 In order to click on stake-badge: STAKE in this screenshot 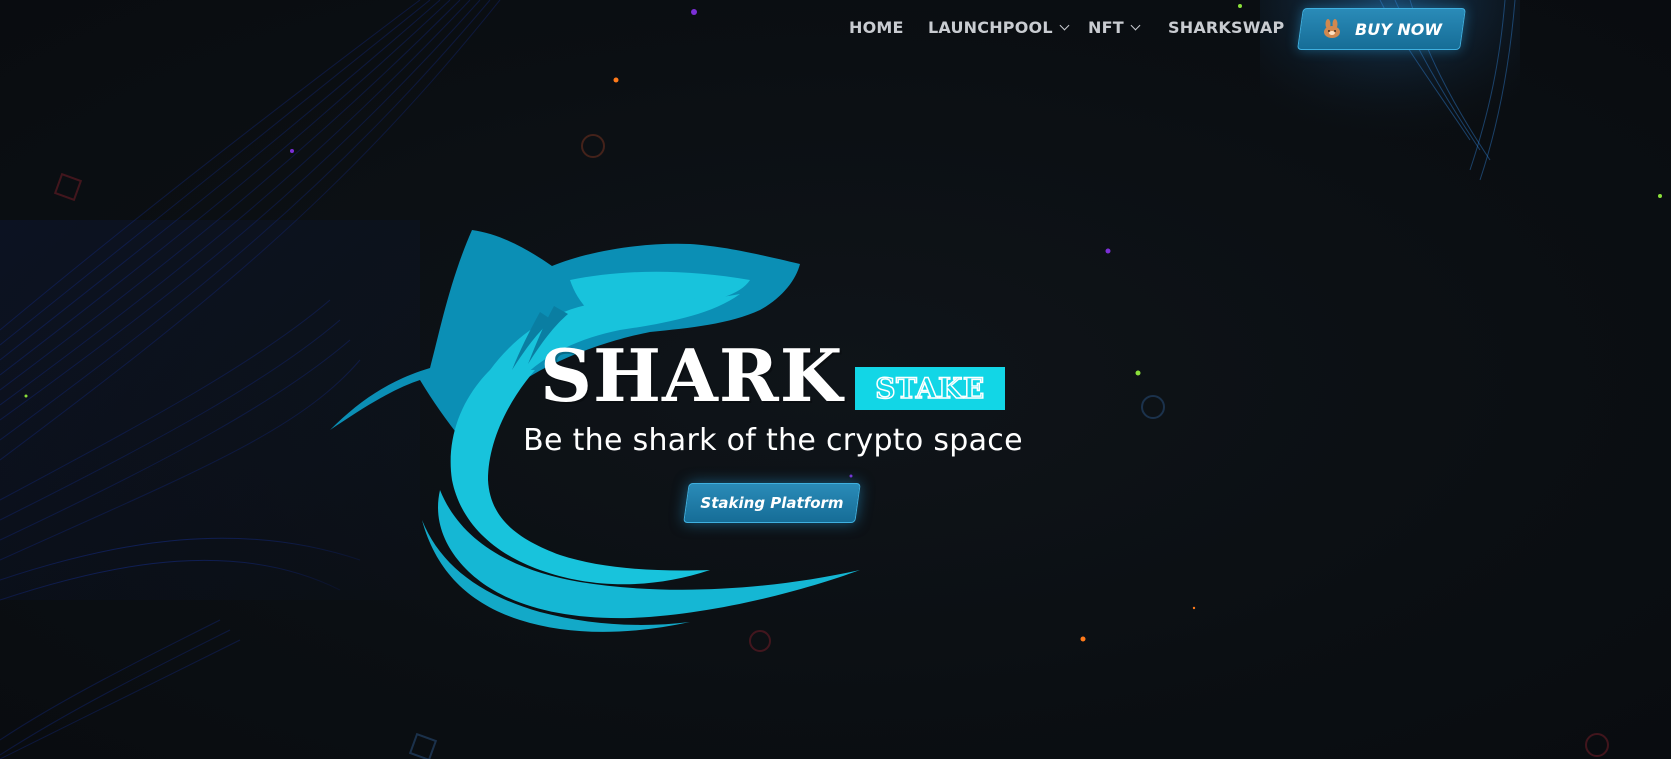, I will do `click(930, 388)`.